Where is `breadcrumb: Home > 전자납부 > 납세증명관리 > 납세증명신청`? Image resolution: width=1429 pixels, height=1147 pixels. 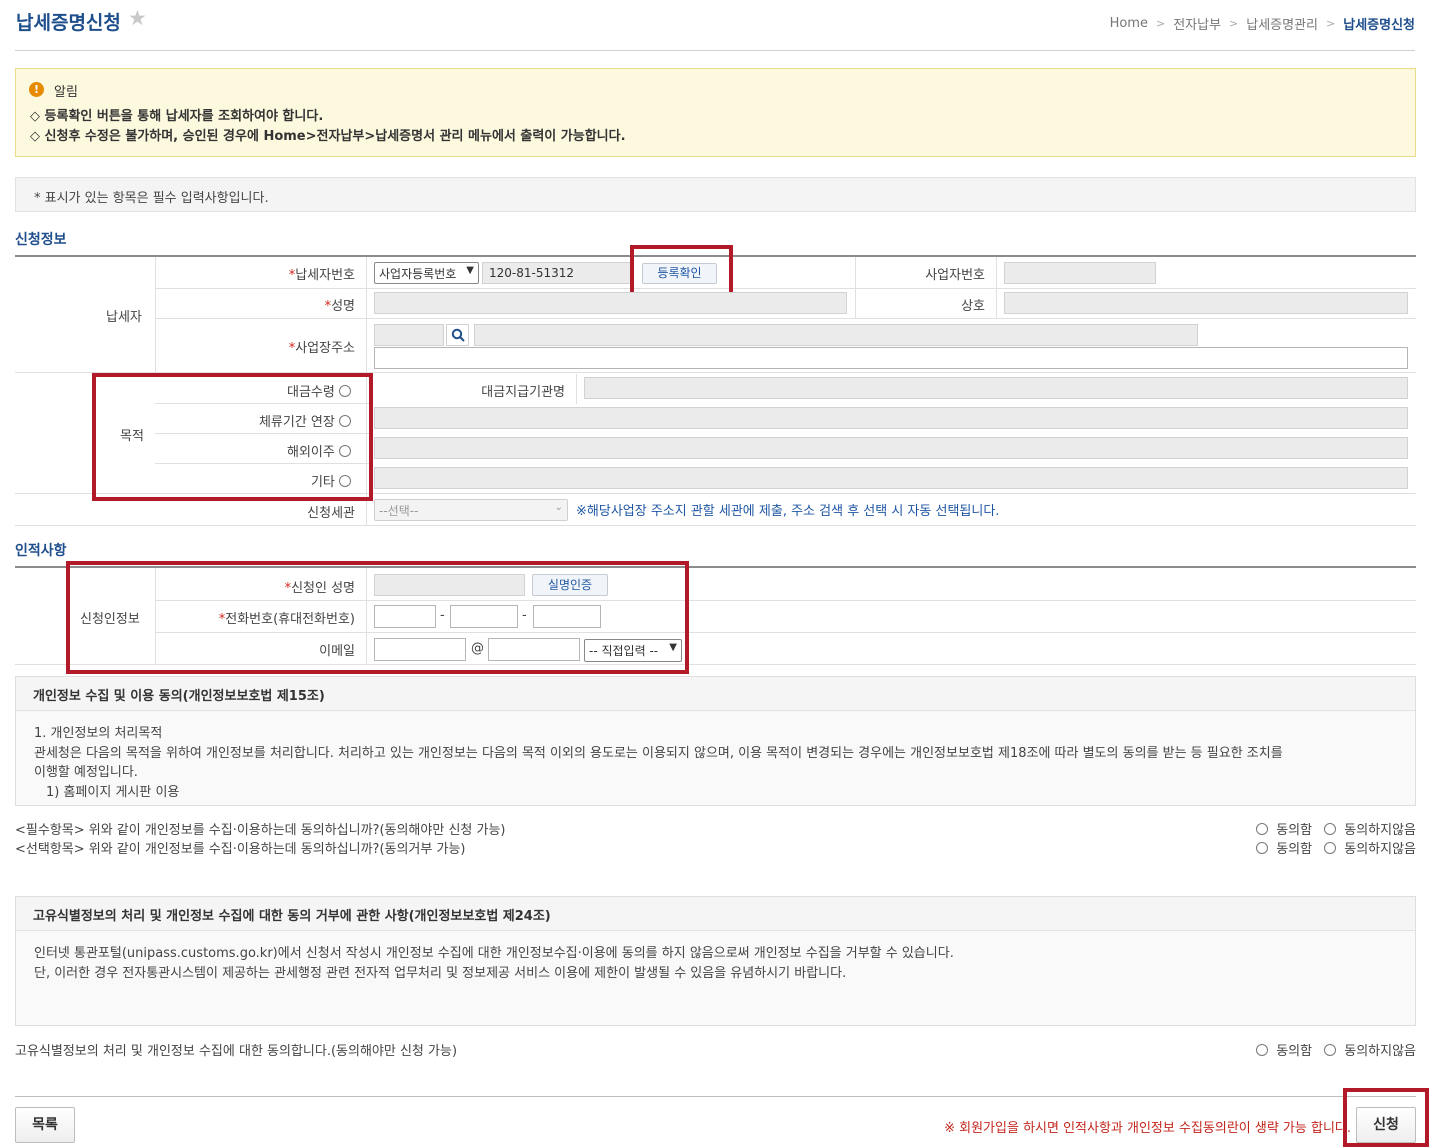 breadcrumb: Home > 전자납부 > 납세증명관리 > 납세증명신청 is located at coordinates (1262, 23).